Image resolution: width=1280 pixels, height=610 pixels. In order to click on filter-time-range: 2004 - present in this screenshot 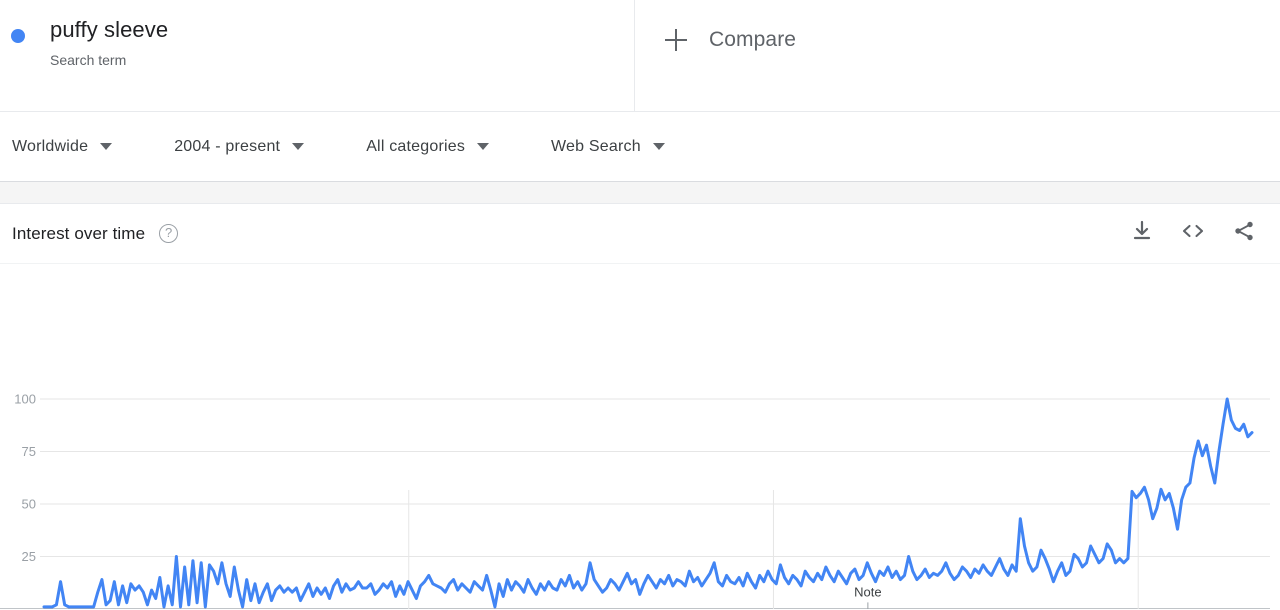, I will do `click(239, 146)`.